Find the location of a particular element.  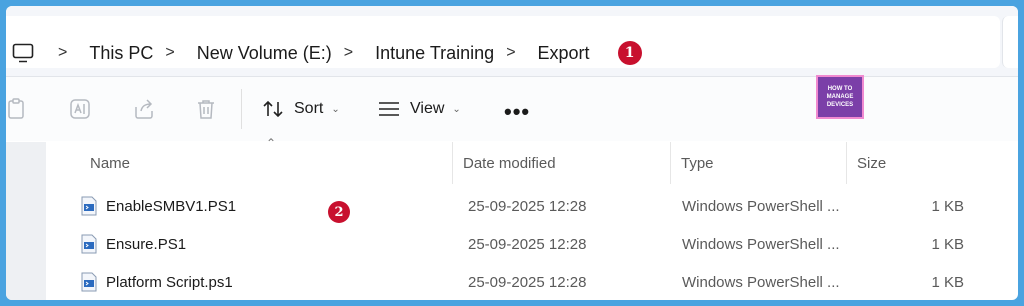

column-header-type: Type is located at coordinates (758, 163).